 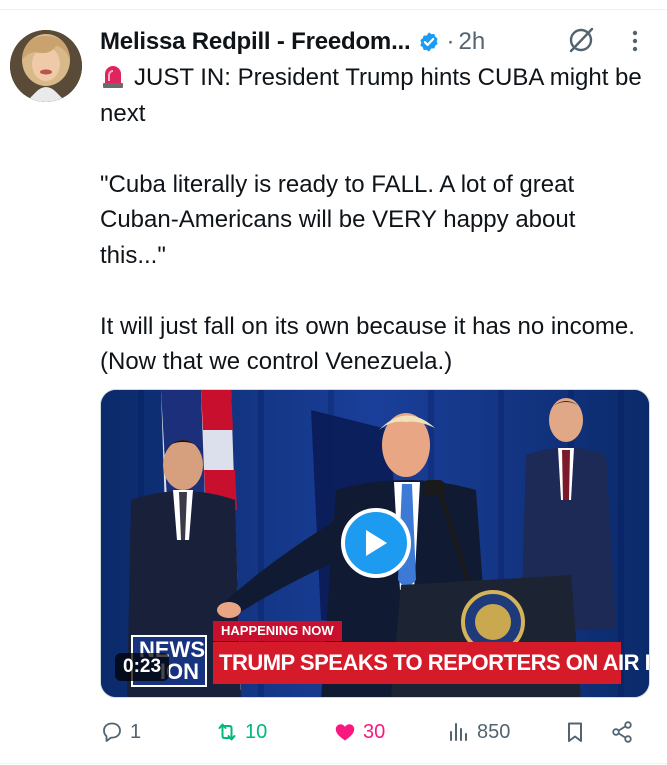 What do you see at coordinates (333, 763) in the screenshot?
I see `bottom-divider` at bounding box center [333, 763].